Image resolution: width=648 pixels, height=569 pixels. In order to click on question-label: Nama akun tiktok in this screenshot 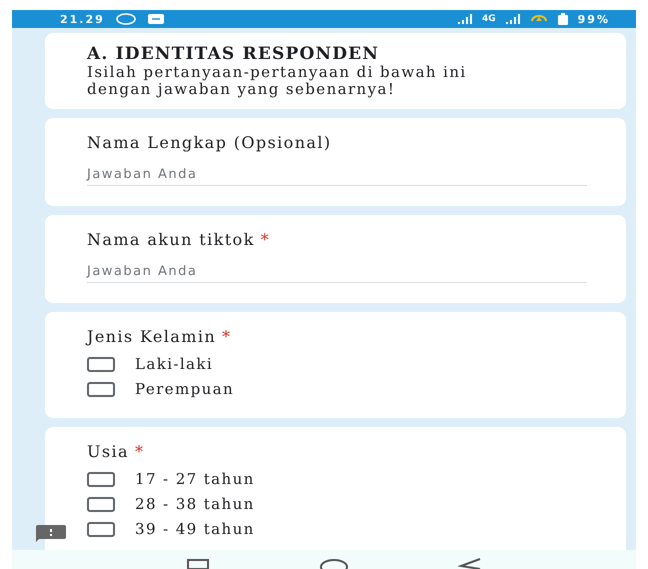, I will do `click(171, 239)`.